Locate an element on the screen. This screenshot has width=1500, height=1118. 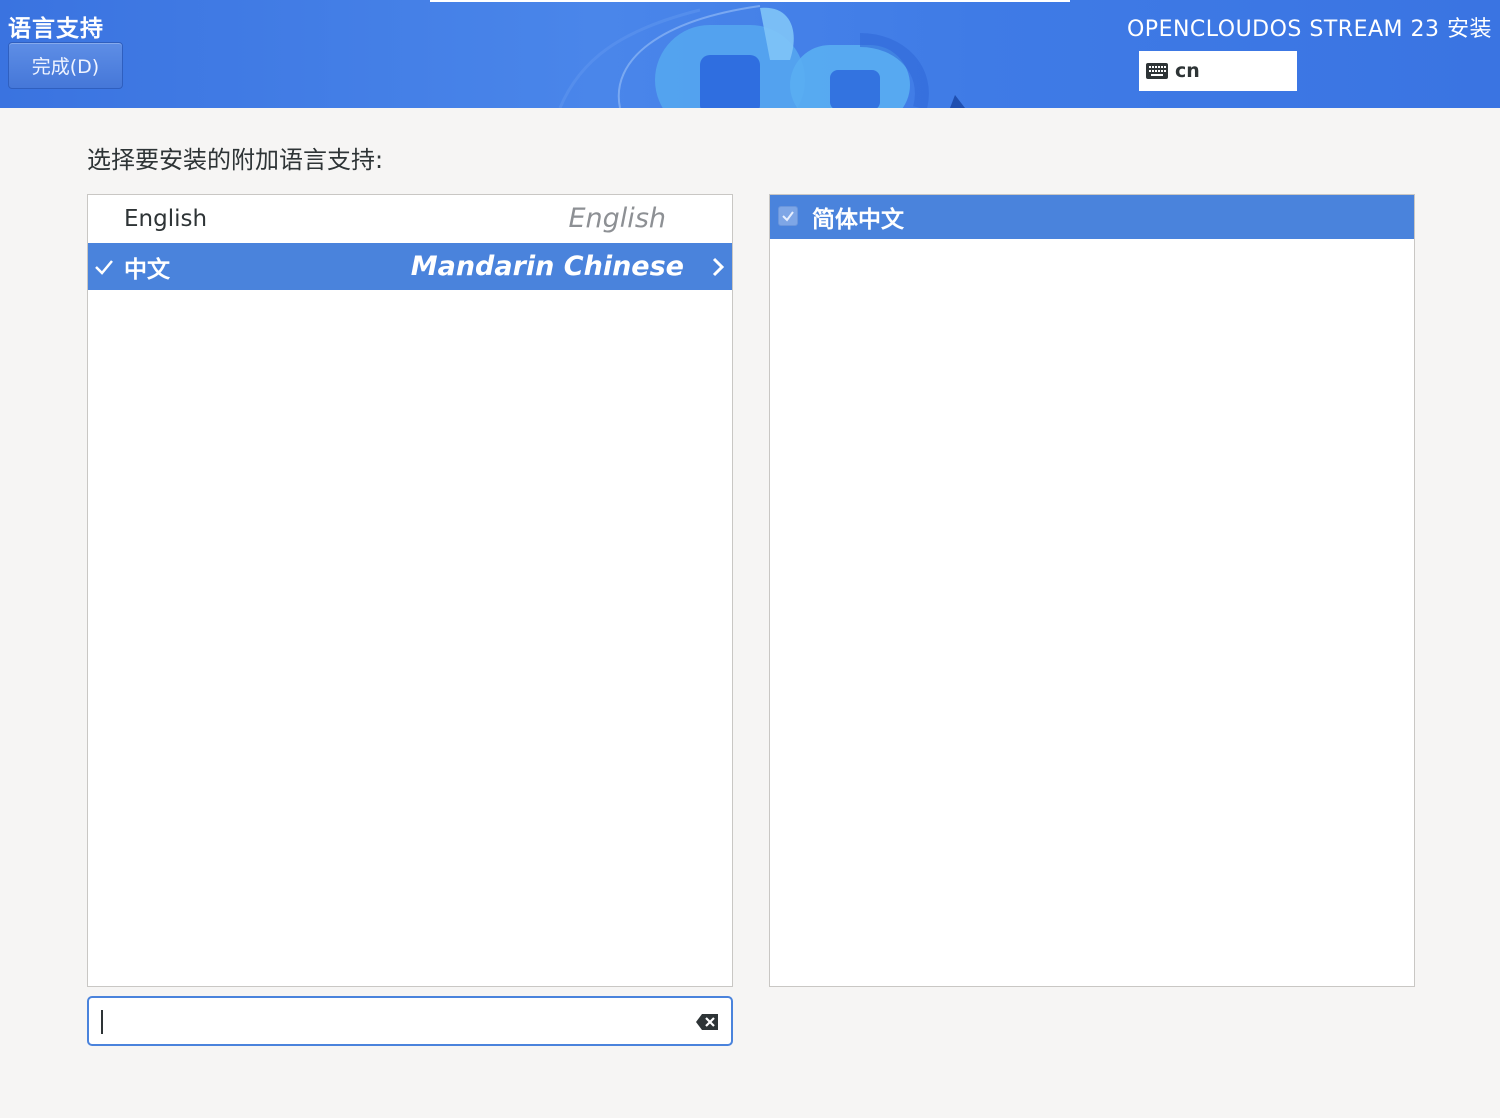
language-search-input is located at coordinates (391, 1022).